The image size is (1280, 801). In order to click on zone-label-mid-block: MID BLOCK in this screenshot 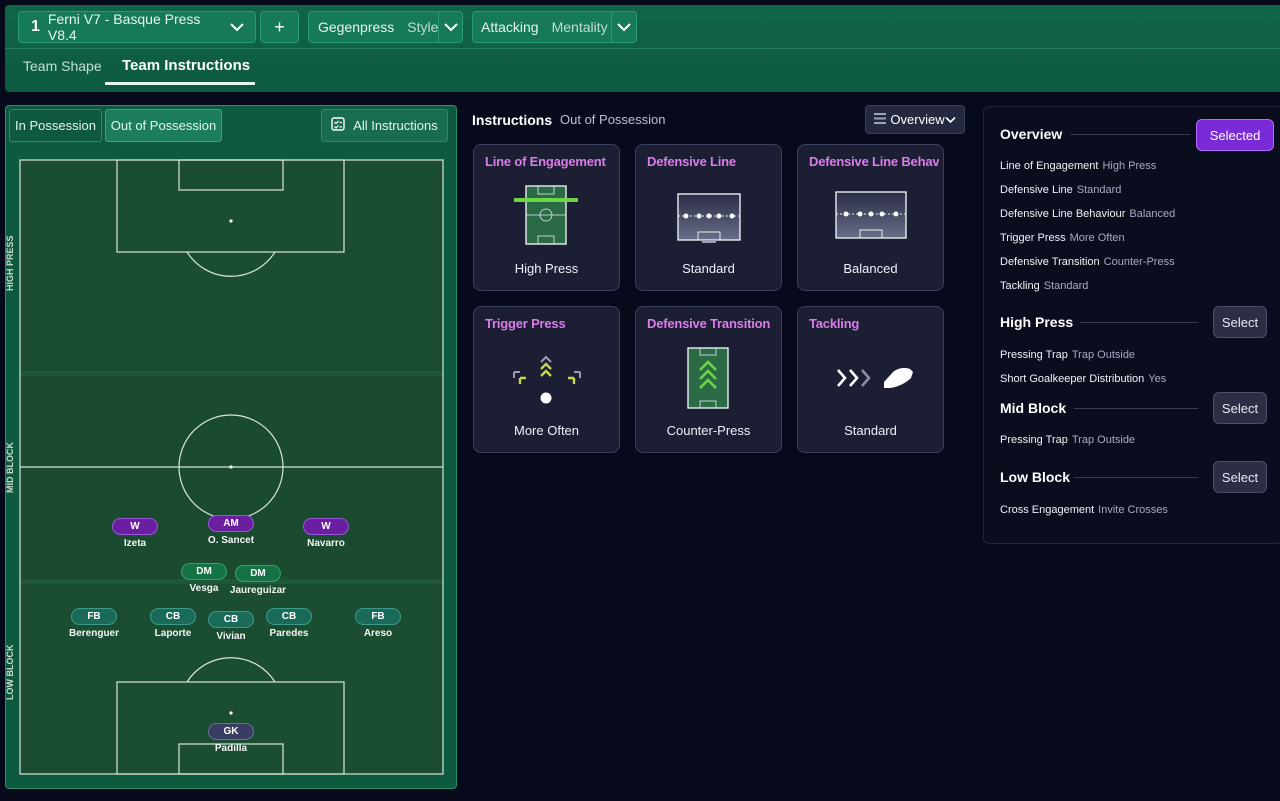, I will do `click(10, 467)`.